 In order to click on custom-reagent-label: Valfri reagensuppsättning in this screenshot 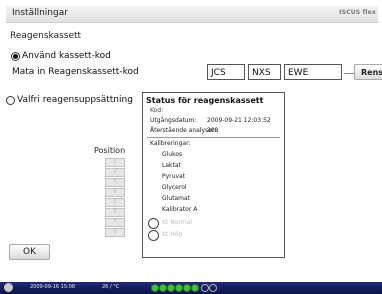, I will do `click(75, 100)`.